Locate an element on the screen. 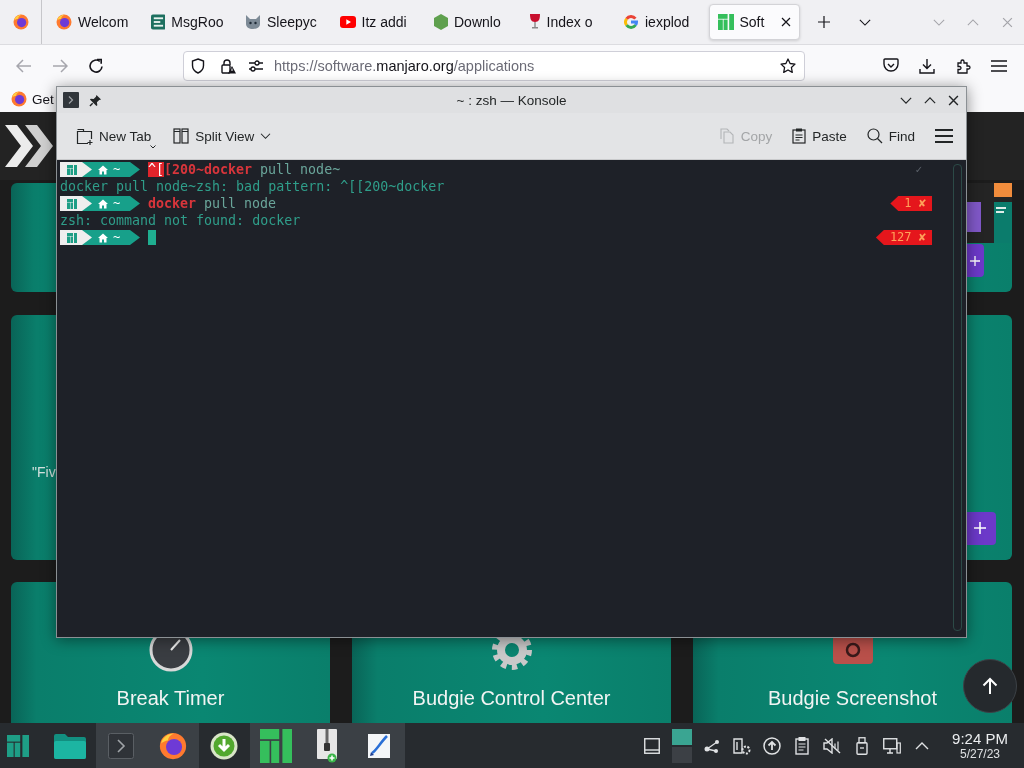 This screenshot has width=1024, height=768. bookmark-item: Get is located at coordinates (32, 99).